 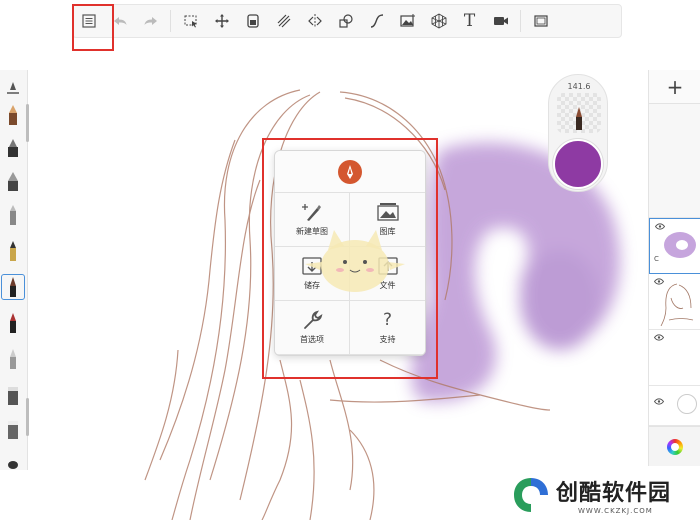 I want to click on selection-tool-button, so click(x=190, y=21).